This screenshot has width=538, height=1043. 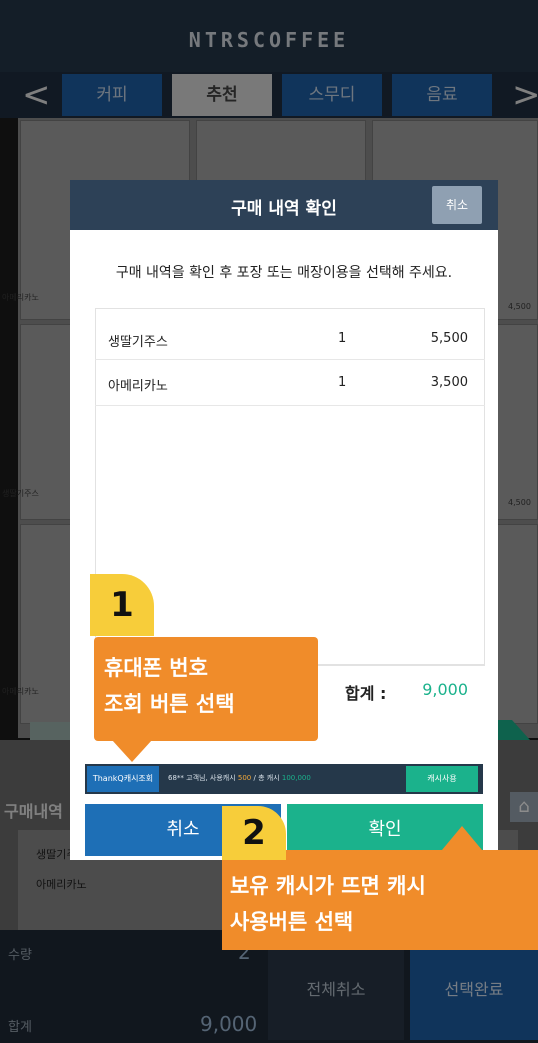 I want to click on step1-callout-line2: 조회 버튼 선택, so click(x=169, y=704).